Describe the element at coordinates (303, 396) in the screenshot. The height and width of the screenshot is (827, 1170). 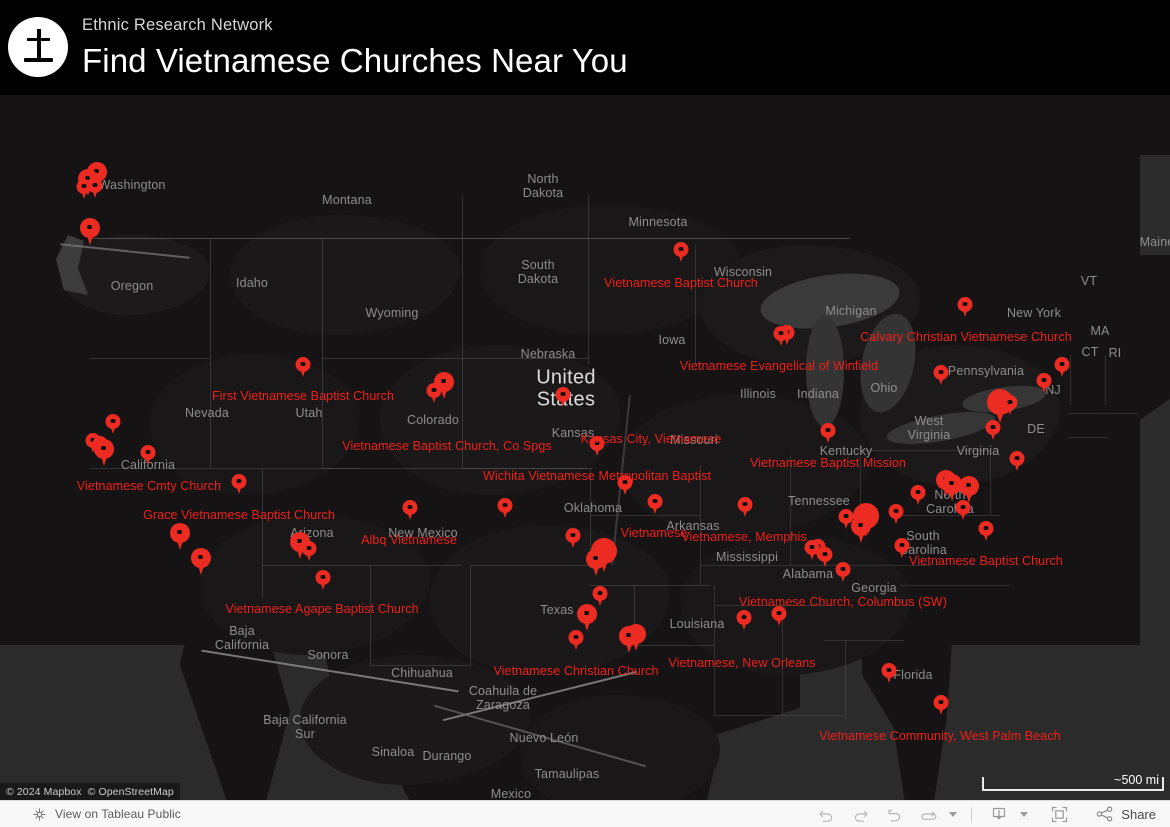
I see `church-map-label: First Vietnamese Baptist Church` at that location.